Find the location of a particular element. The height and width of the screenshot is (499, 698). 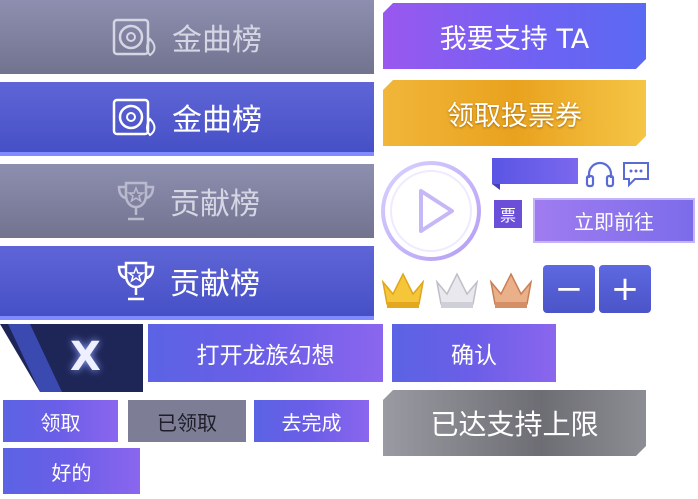

support-label: 我要支持 TA is located at coordinates (514, 39).